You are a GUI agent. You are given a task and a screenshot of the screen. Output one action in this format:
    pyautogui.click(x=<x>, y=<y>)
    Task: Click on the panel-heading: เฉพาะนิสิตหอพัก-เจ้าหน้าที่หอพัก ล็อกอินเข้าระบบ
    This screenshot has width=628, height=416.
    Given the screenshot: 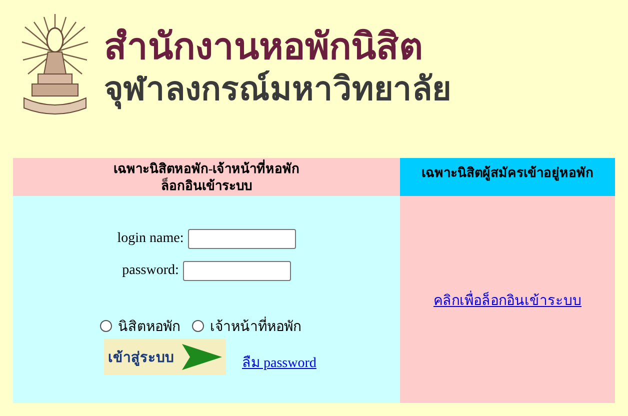 What is the action you would take?
    pyautogui.click(x=206, y=177)
    